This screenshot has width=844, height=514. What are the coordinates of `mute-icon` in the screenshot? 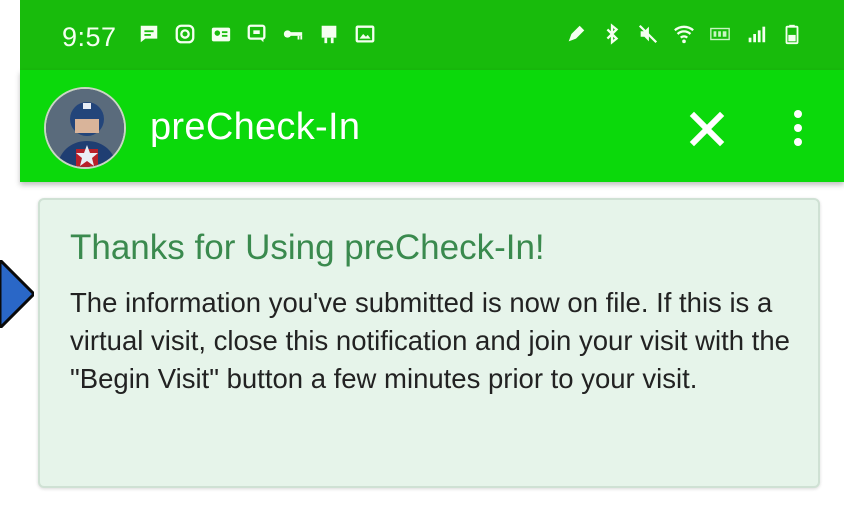 It's located at (648, 34).